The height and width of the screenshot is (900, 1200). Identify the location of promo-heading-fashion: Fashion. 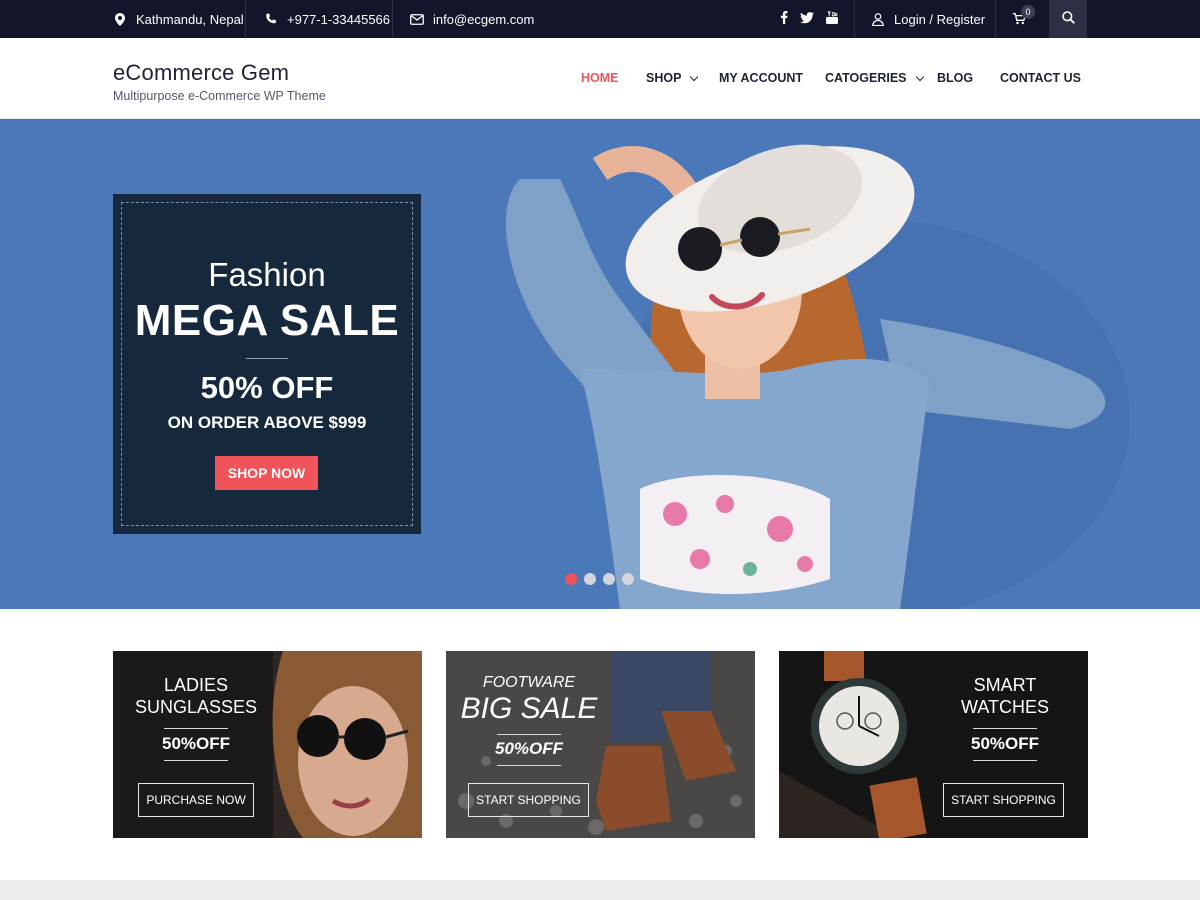
(267, 274).